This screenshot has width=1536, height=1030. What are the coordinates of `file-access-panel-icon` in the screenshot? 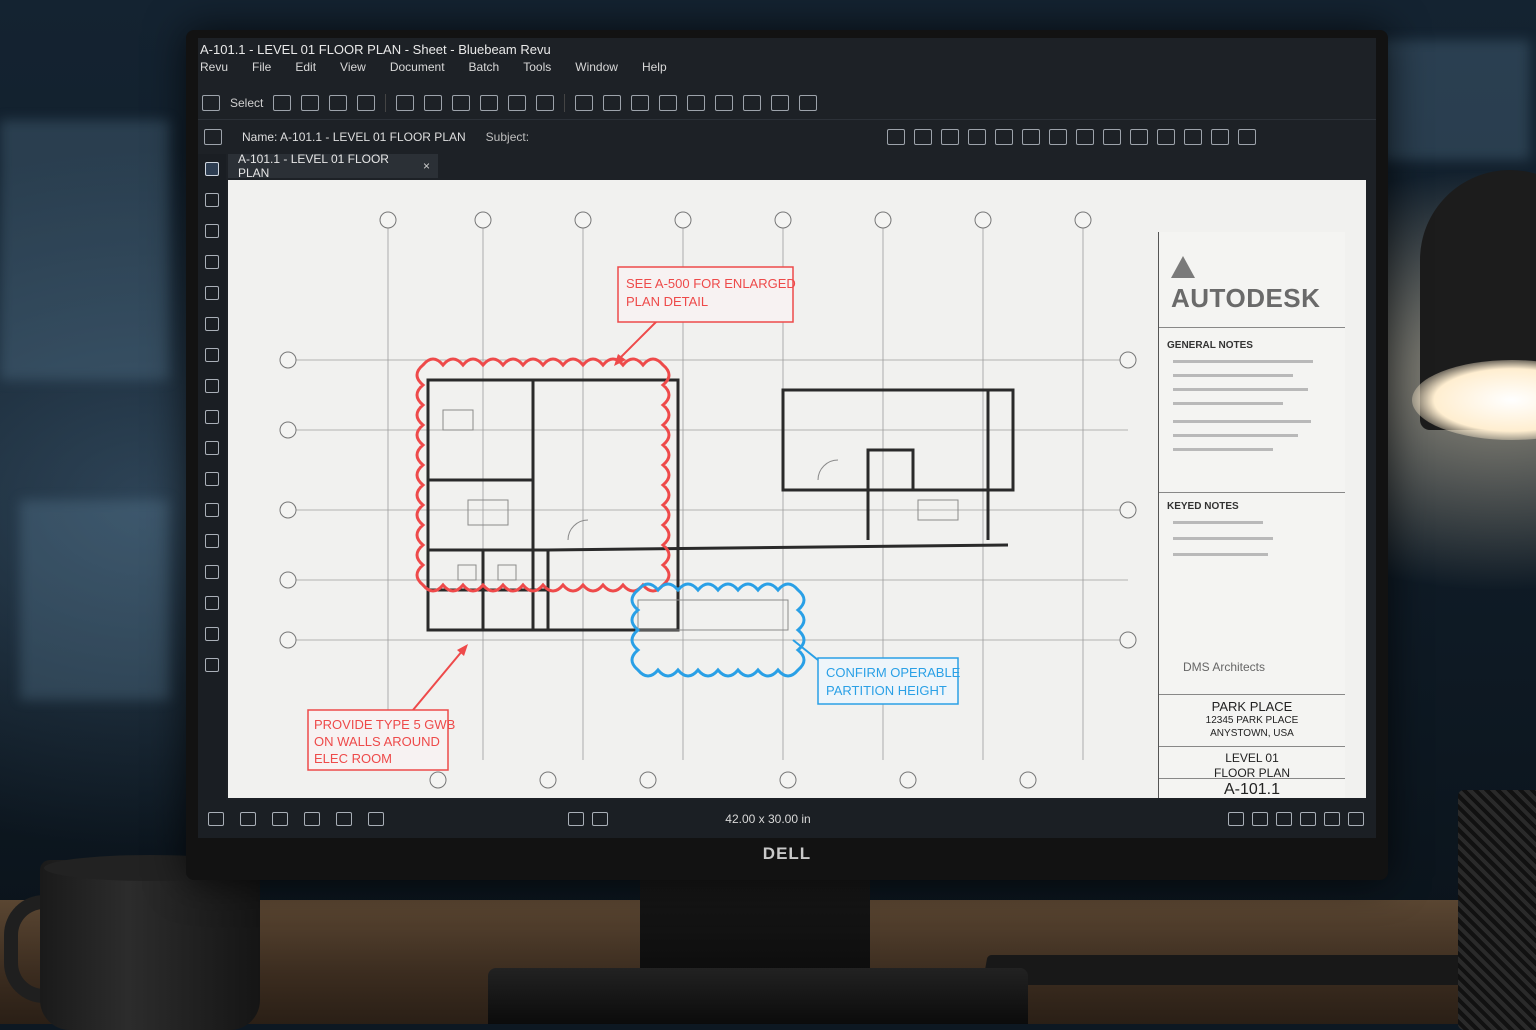 It's located at (212, 231).